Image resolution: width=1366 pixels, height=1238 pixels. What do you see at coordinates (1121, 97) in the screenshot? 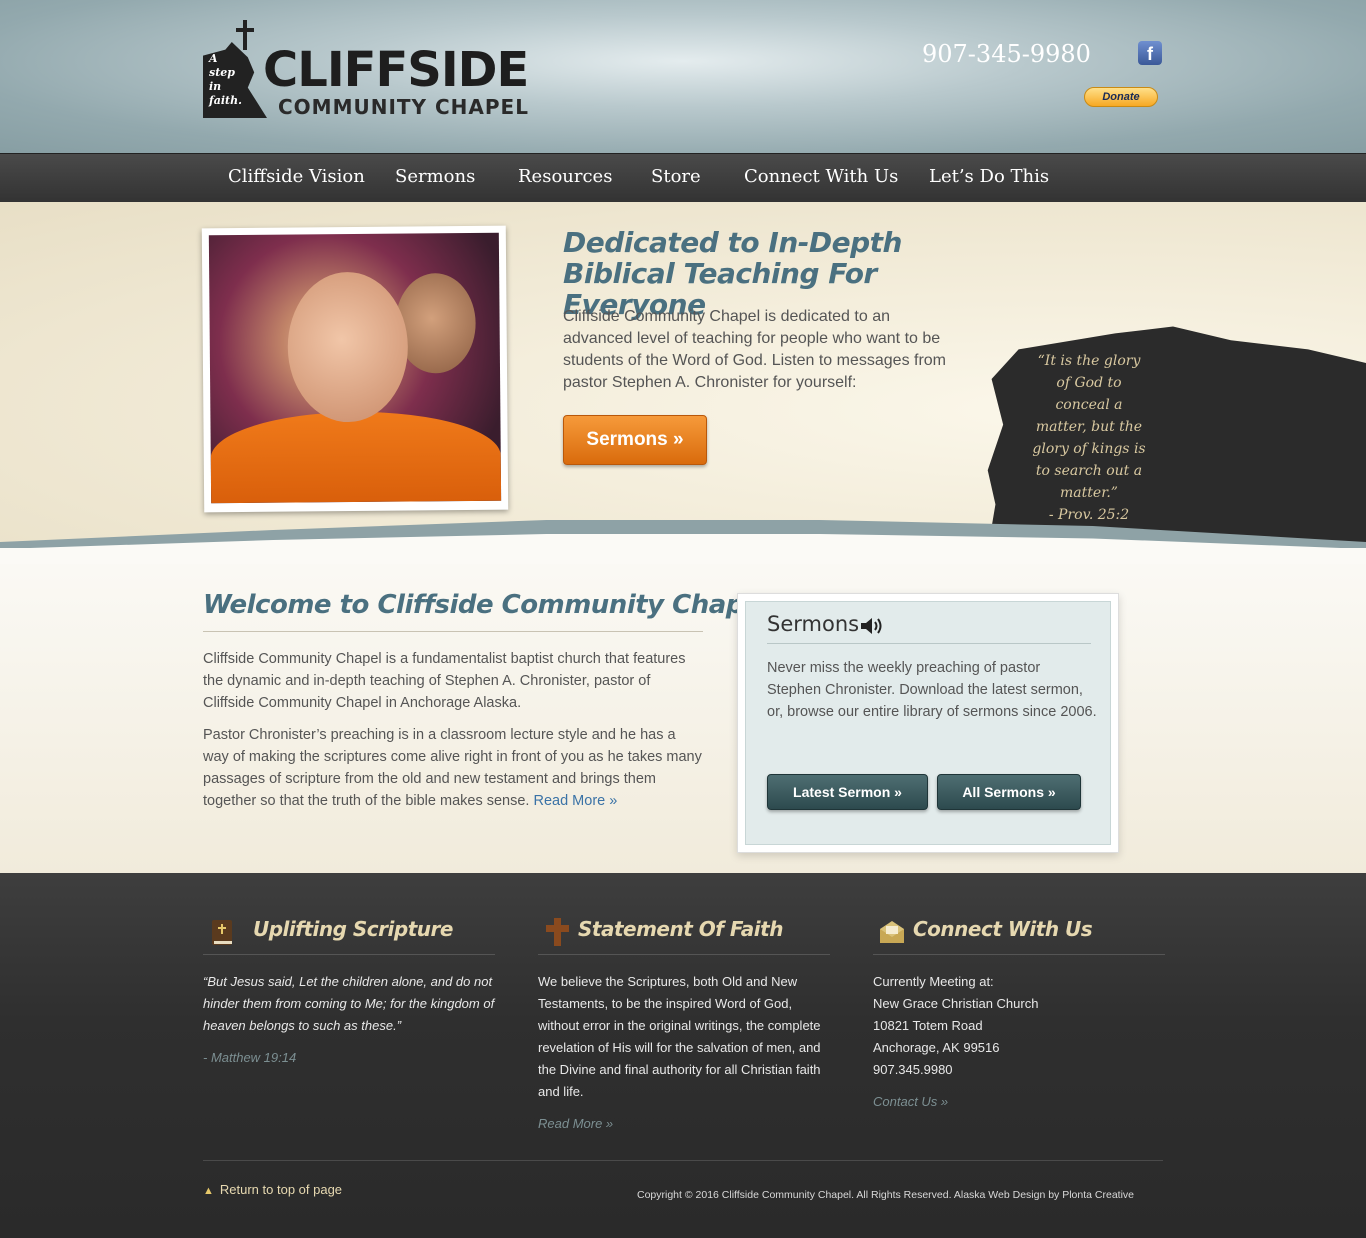
I see `donate-button: Donate` at bounding box center [1121, 97].